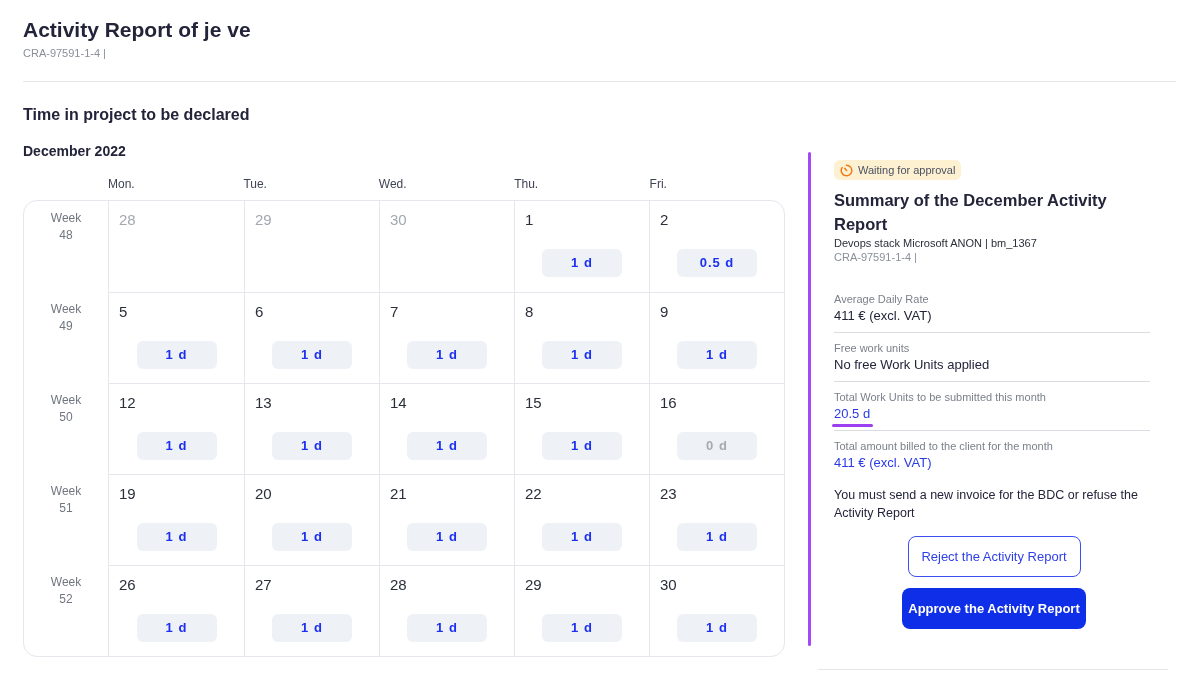 Image resolution: width=1200 pixels, height=681 pixels. What do you see at coordinates (668, 494) in the screenshot?
I see `day-number: 23` at bounding box center [668, 494].